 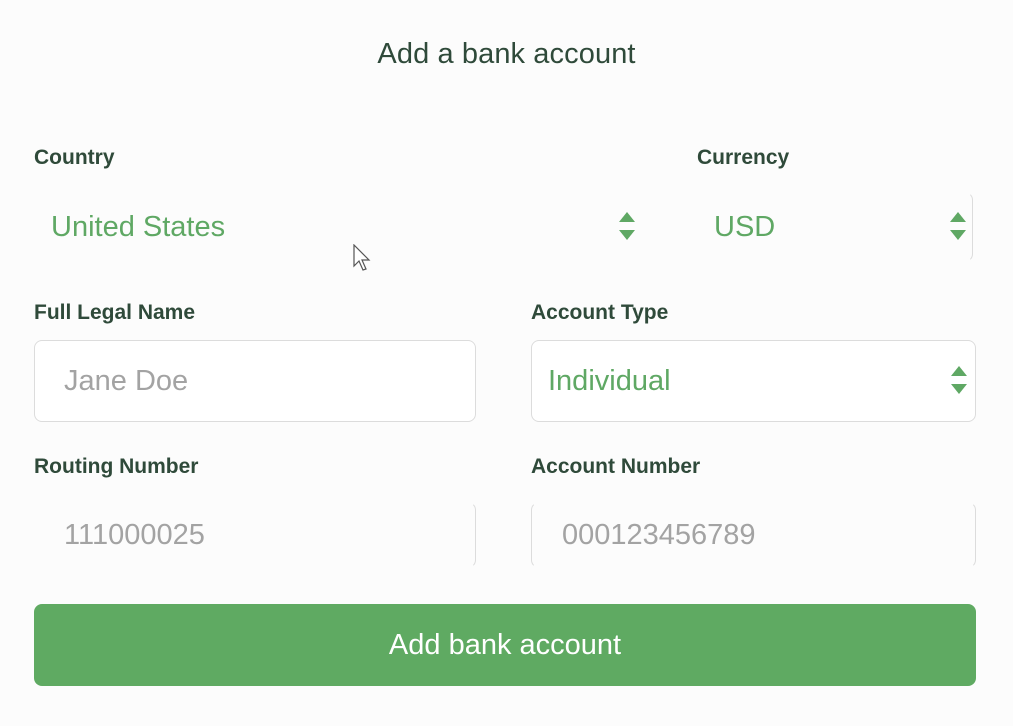 What do you see at coordinates (116, 466) in the screenshot?
I see `routing-number-label: Routing Number` at bounding box center [116, 466].